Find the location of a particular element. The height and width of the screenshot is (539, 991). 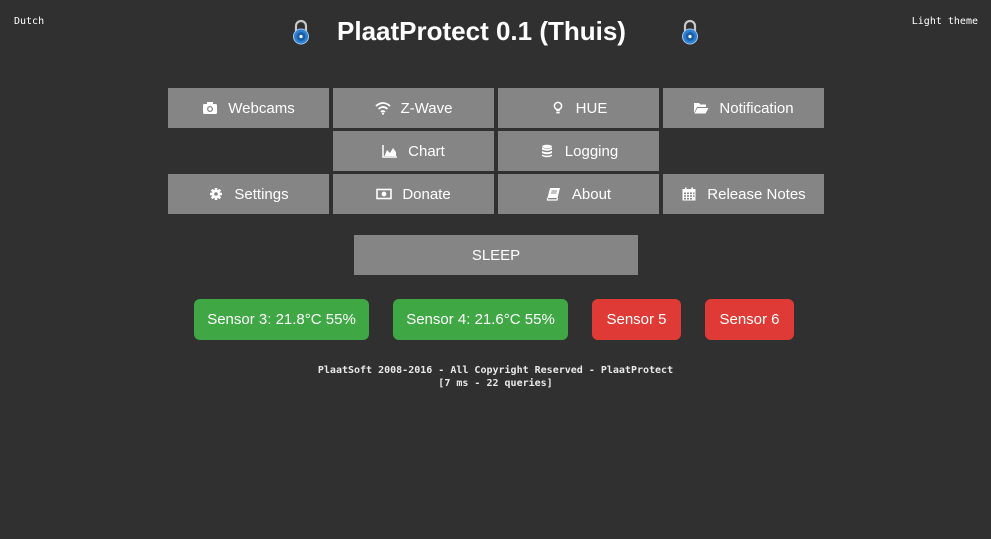

camera-icon is located at coordinates (210, 108).